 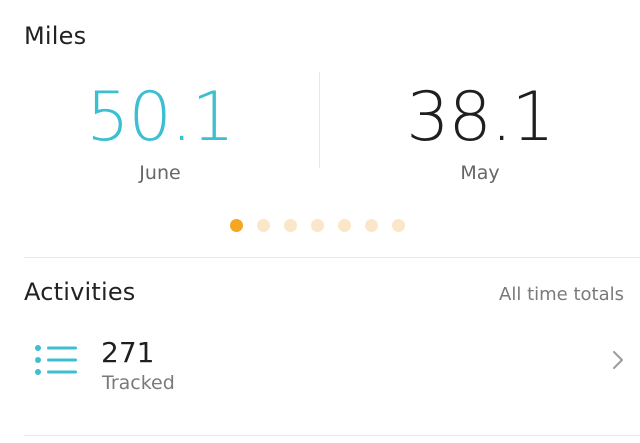 I want to click on page-dot-active, so click(x=236, y=225).